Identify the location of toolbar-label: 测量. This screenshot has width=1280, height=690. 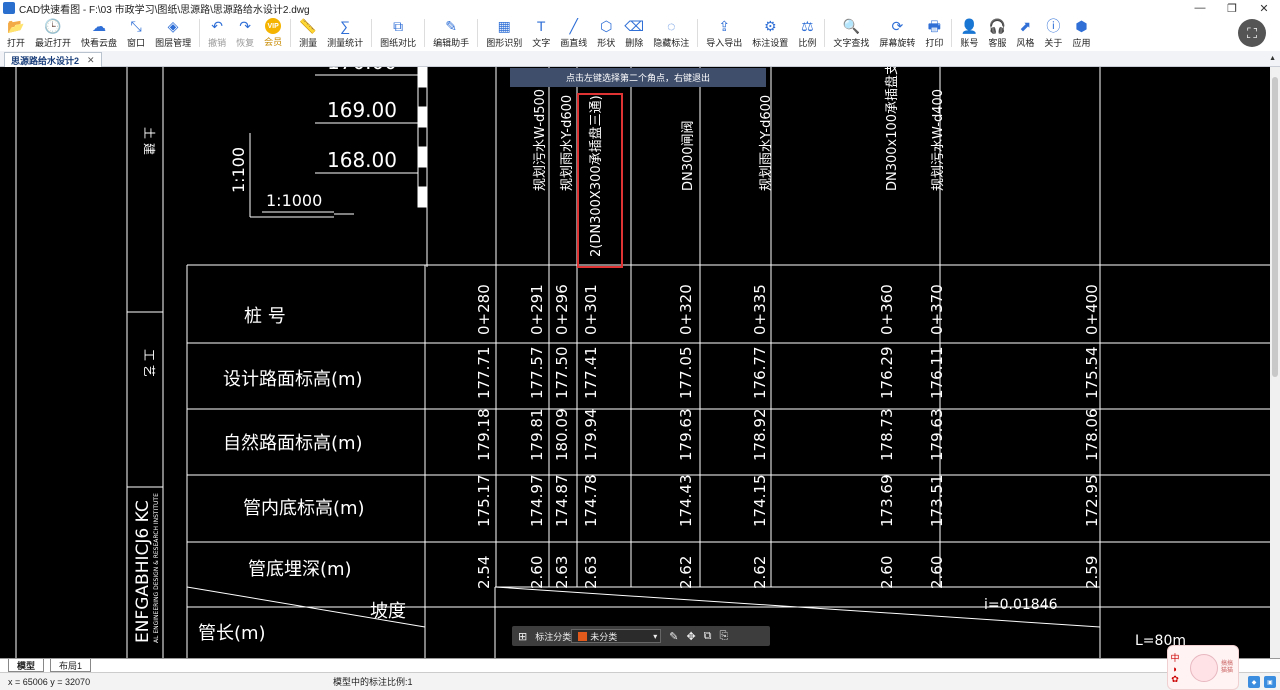
(308, 43).